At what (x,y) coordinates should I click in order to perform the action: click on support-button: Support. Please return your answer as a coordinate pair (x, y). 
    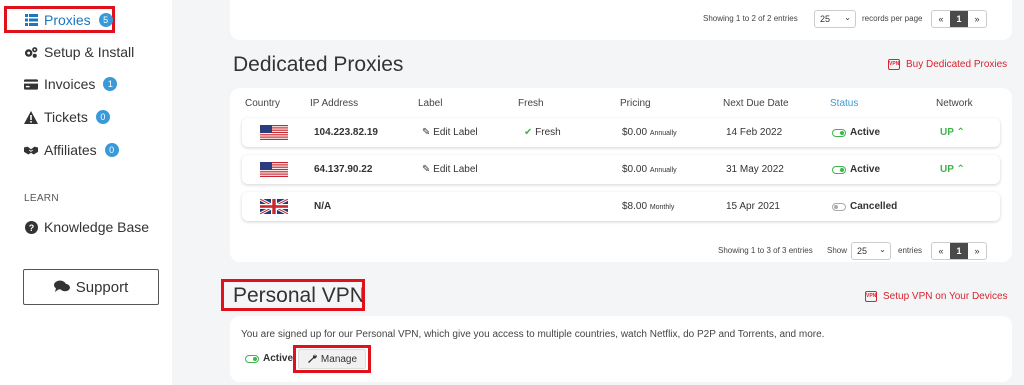
    Looking at the image, I should click on (91, 287).